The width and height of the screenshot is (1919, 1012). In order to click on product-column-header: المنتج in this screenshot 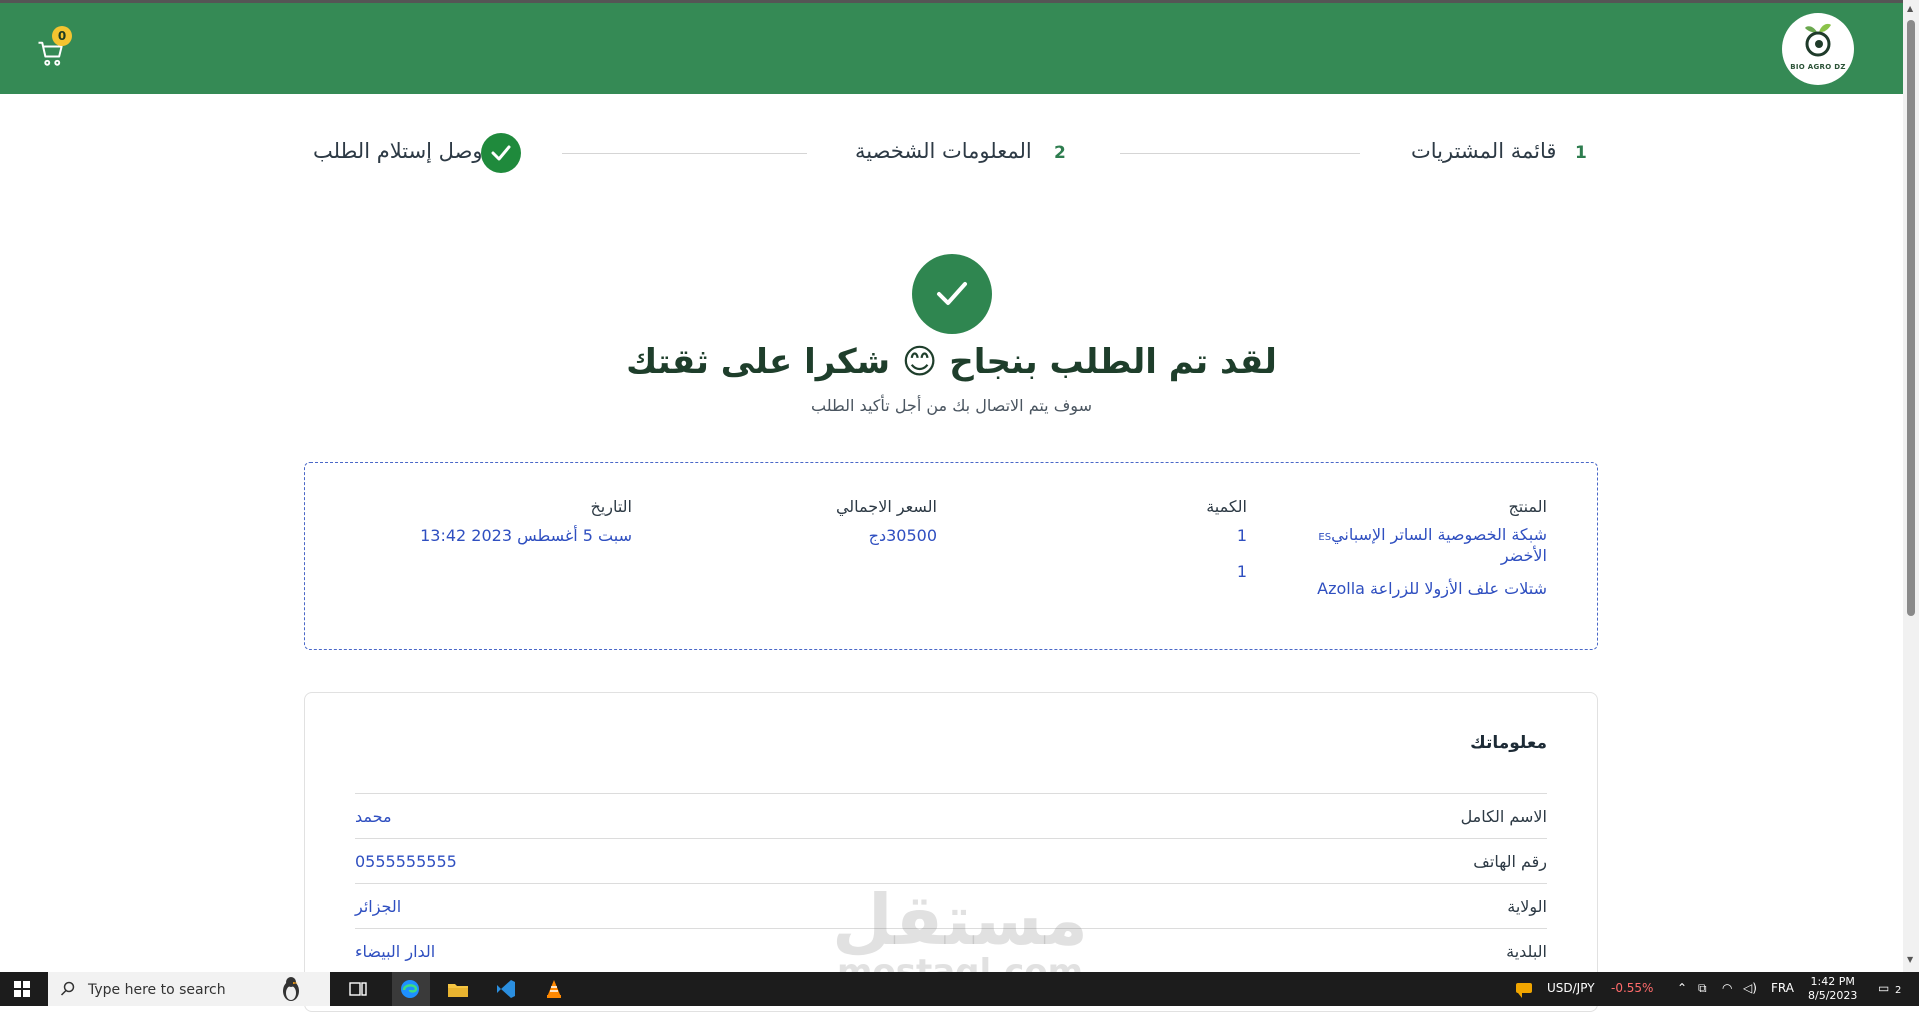, I will do `click(1527, 506)`.